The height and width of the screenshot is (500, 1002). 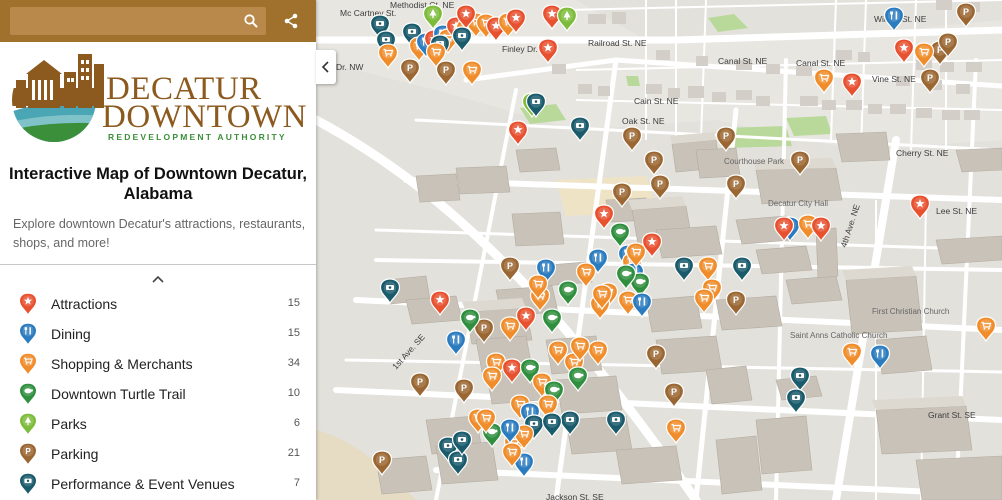 What do you see at coordinates (293, 363) in the screenshot?
I see `legend-count: 34` at bounding box center [293, 363].